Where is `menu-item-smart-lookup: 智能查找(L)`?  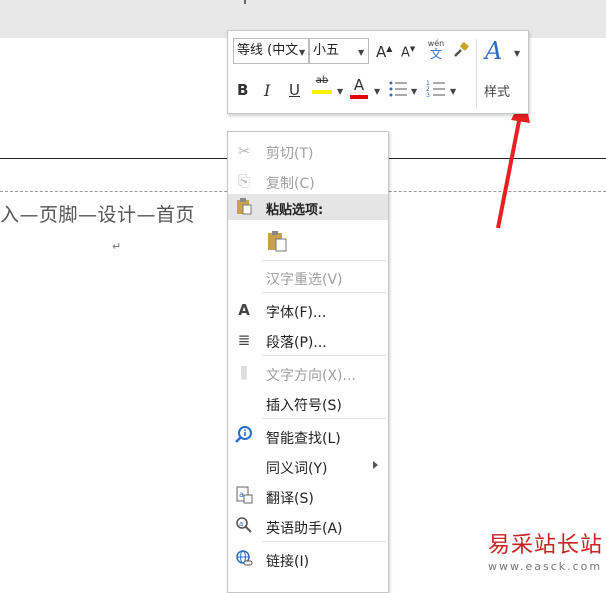 menu-item-smart-lookup: 智能查找(L) is located at coordinates (308, 436).